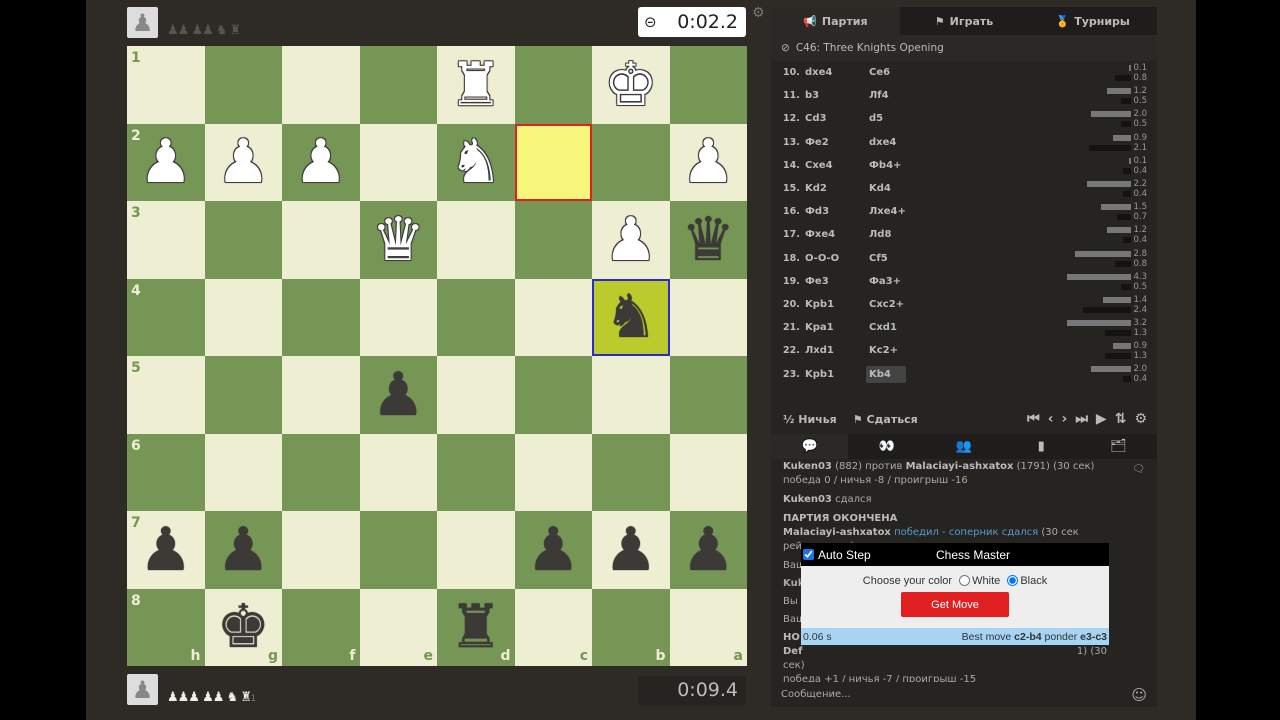 The height and width of the screenshot is (720, 1280). What do you see at coordinates (631, 472) in the screenshot?
I see `square-b6` at bounding box center [631, 472].